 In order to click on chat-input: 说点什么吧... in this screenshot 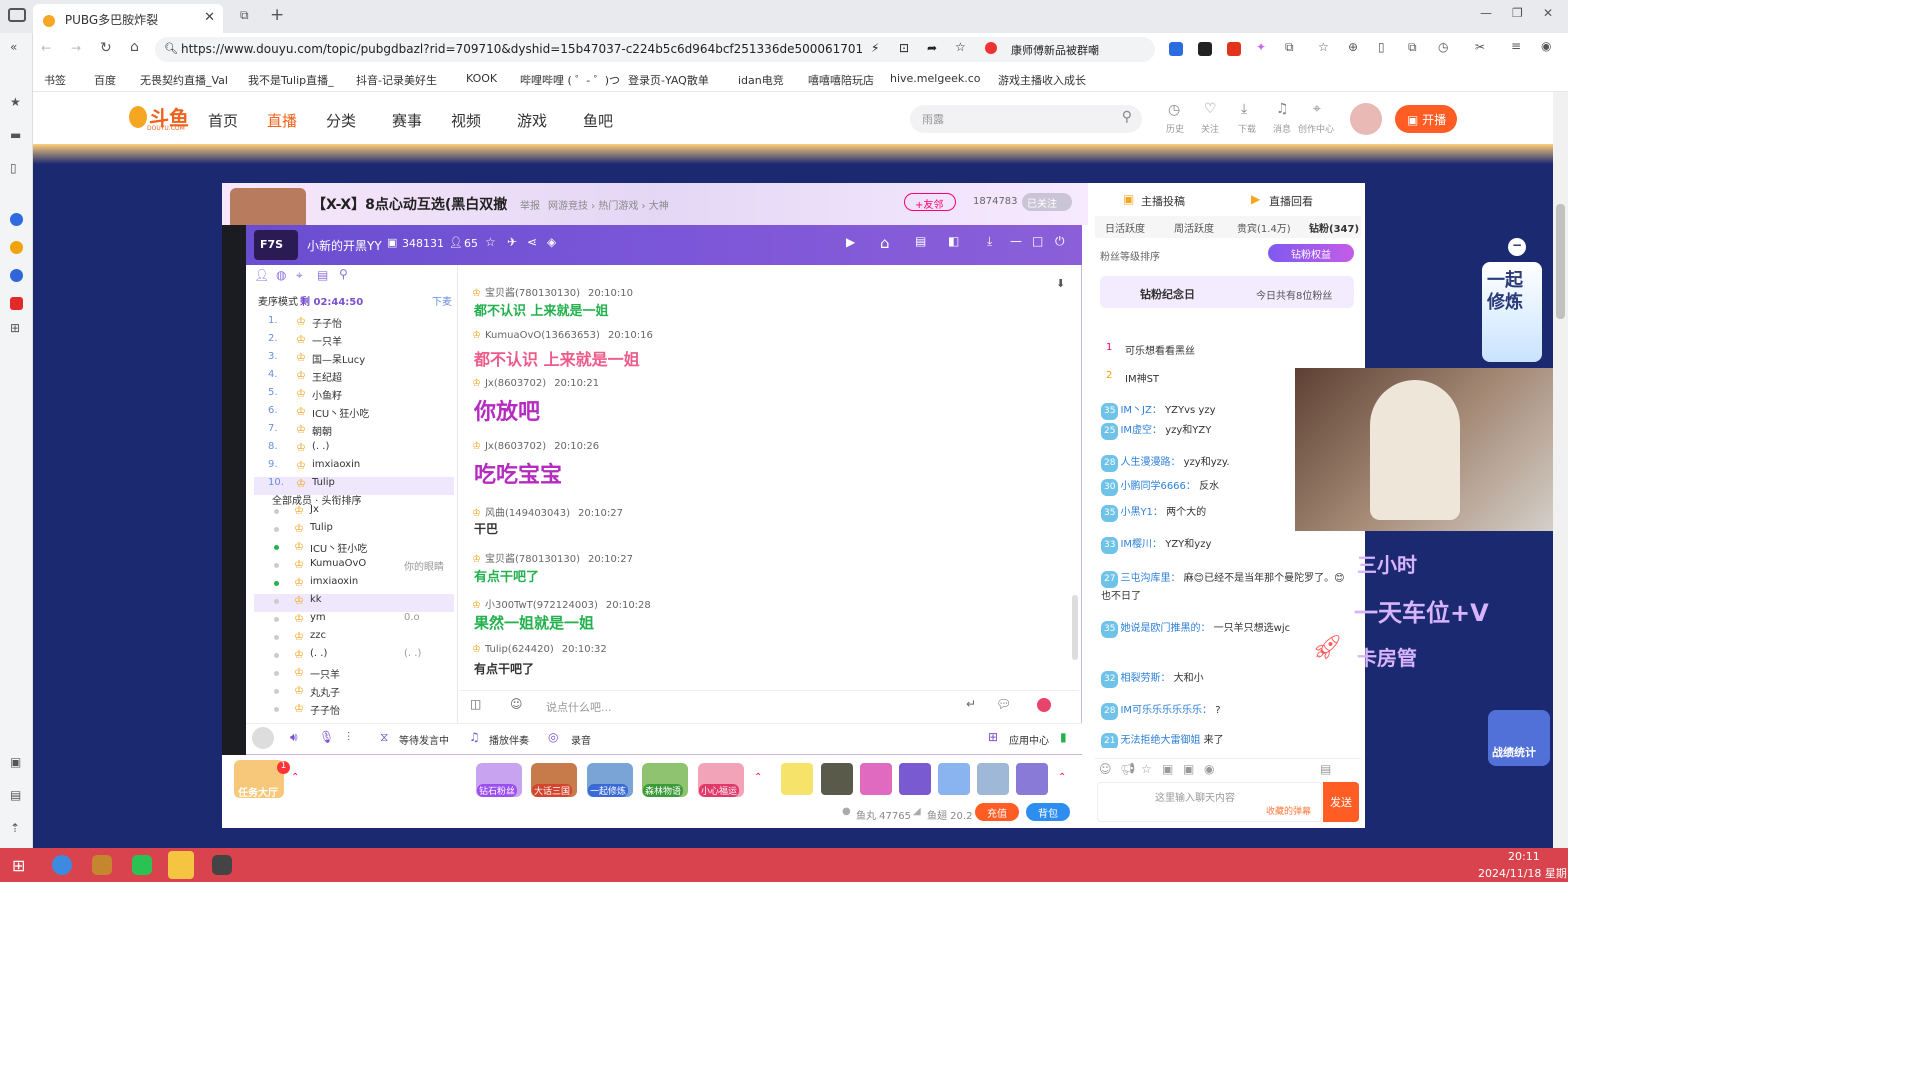, I will do `click(579, 707)`.